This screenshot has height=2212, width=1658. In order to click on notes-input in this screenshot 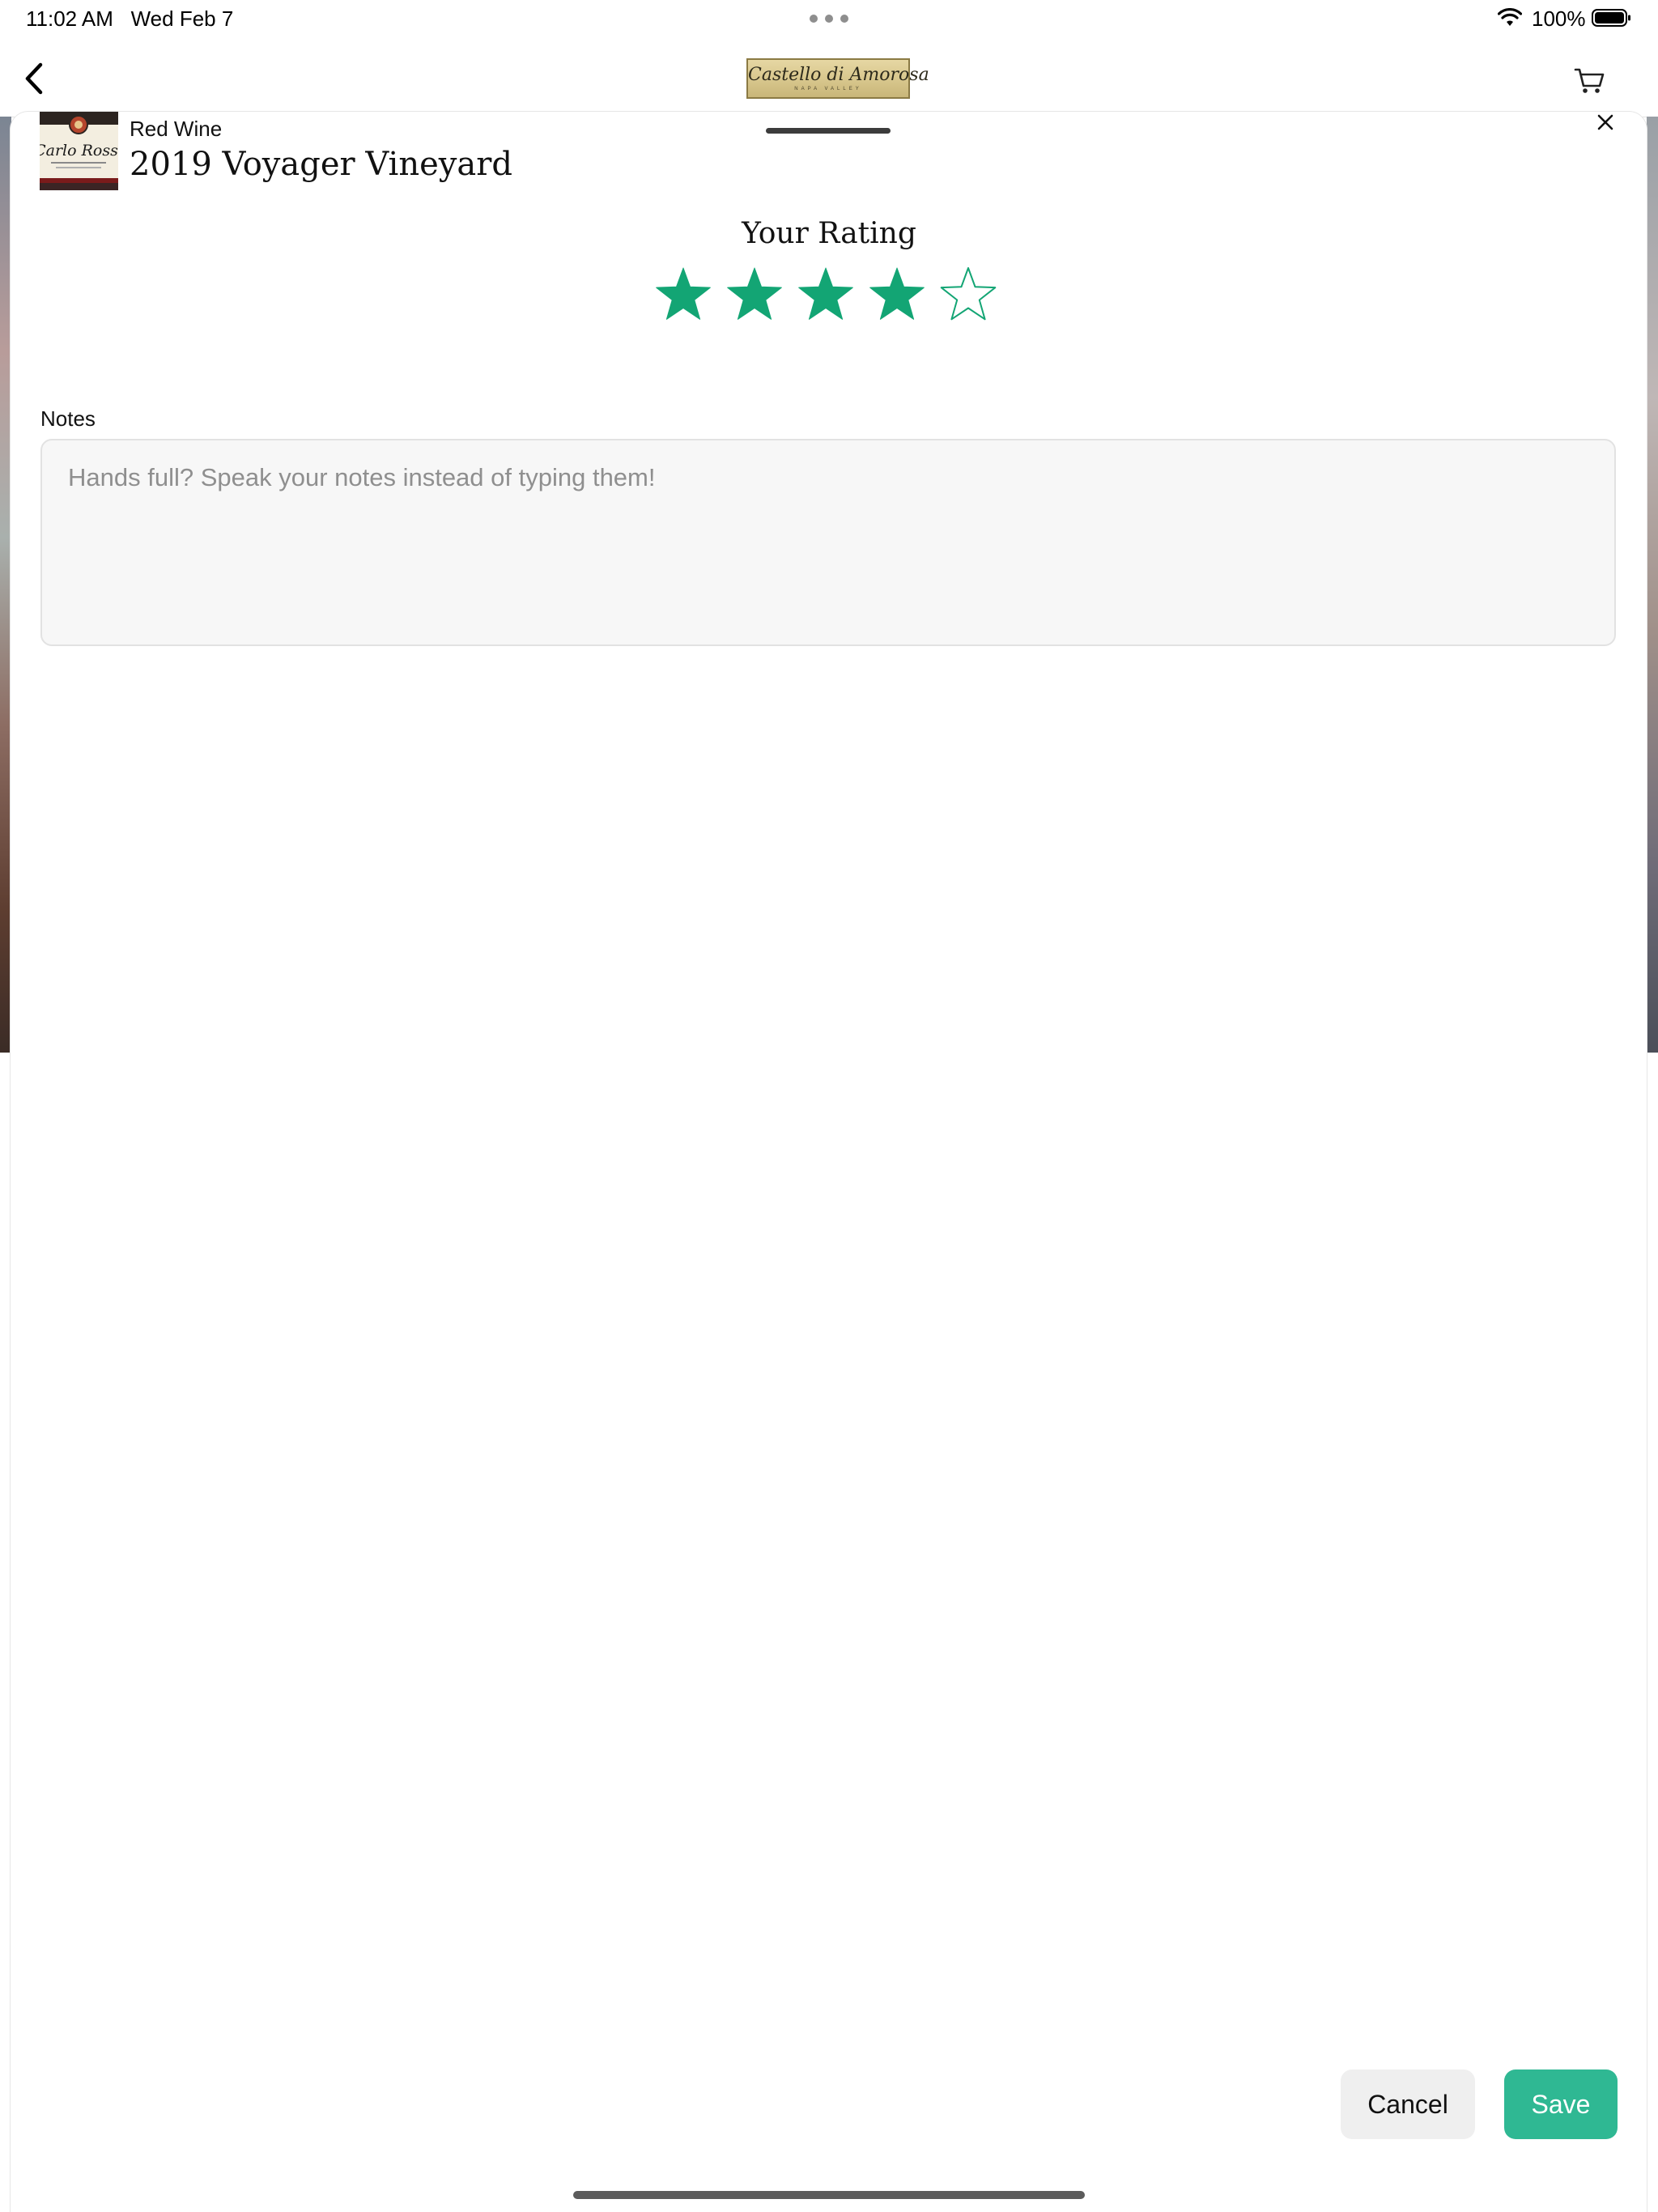, I will do `click(828, 542)`.